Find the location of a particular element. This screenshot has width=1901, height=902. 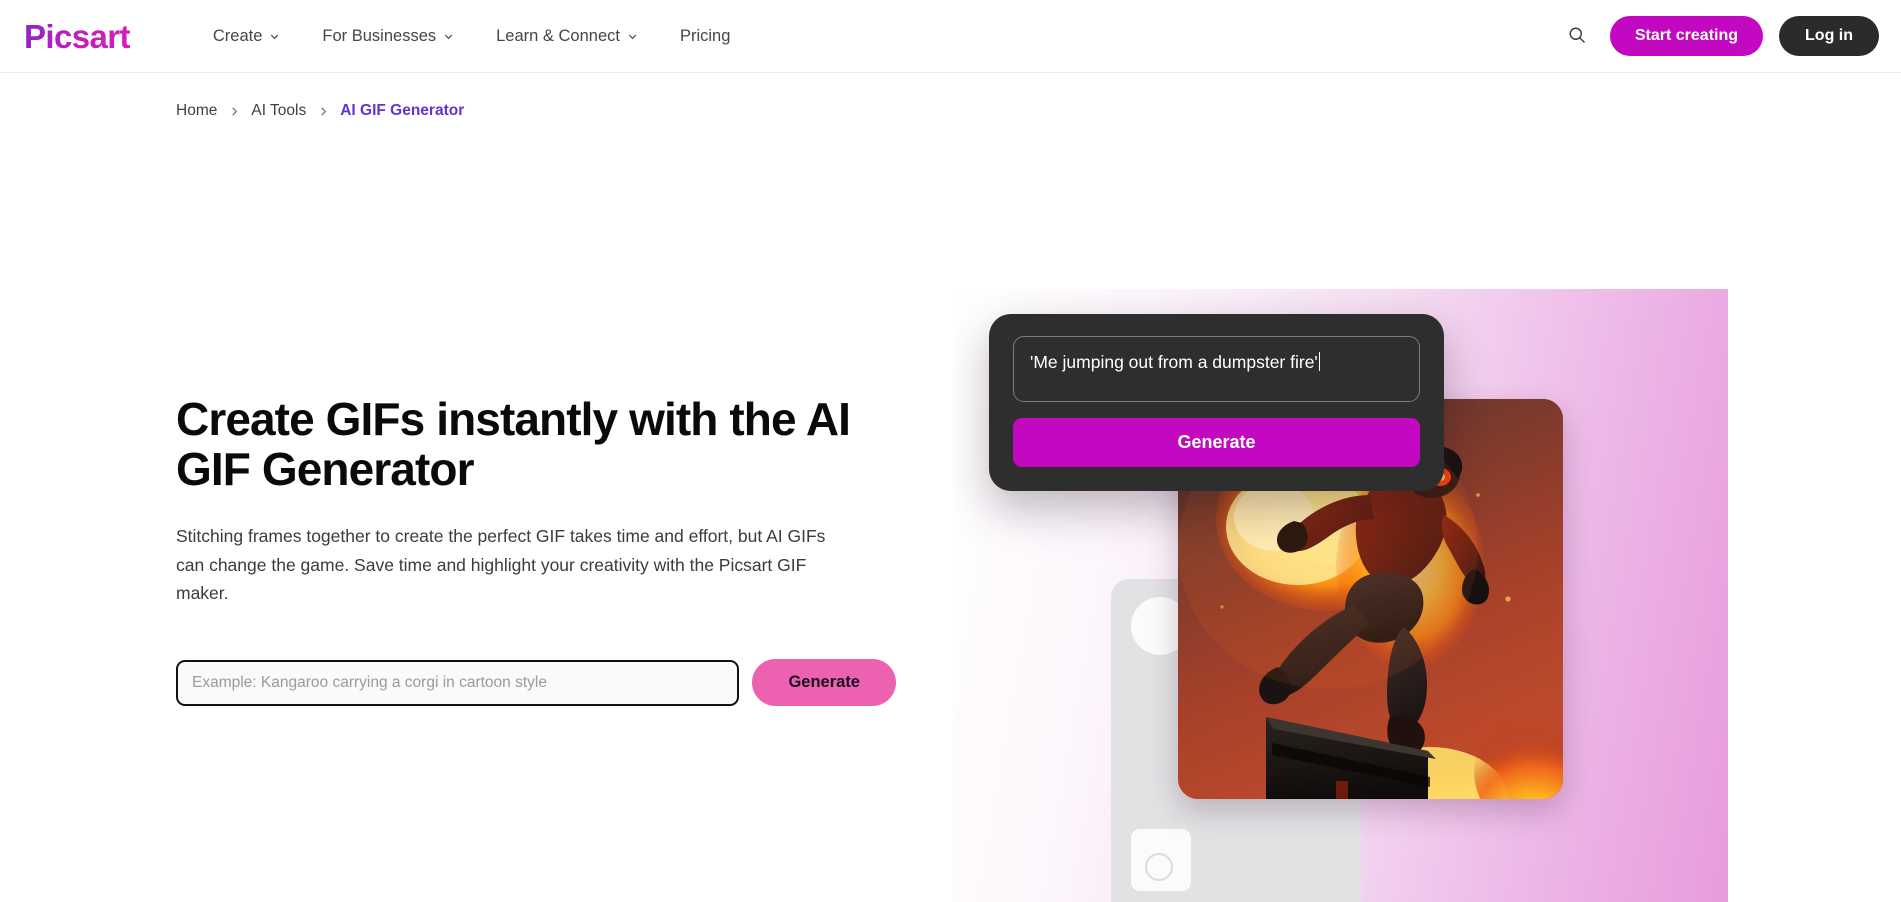

search-button is located at coordinates (1577, 36).